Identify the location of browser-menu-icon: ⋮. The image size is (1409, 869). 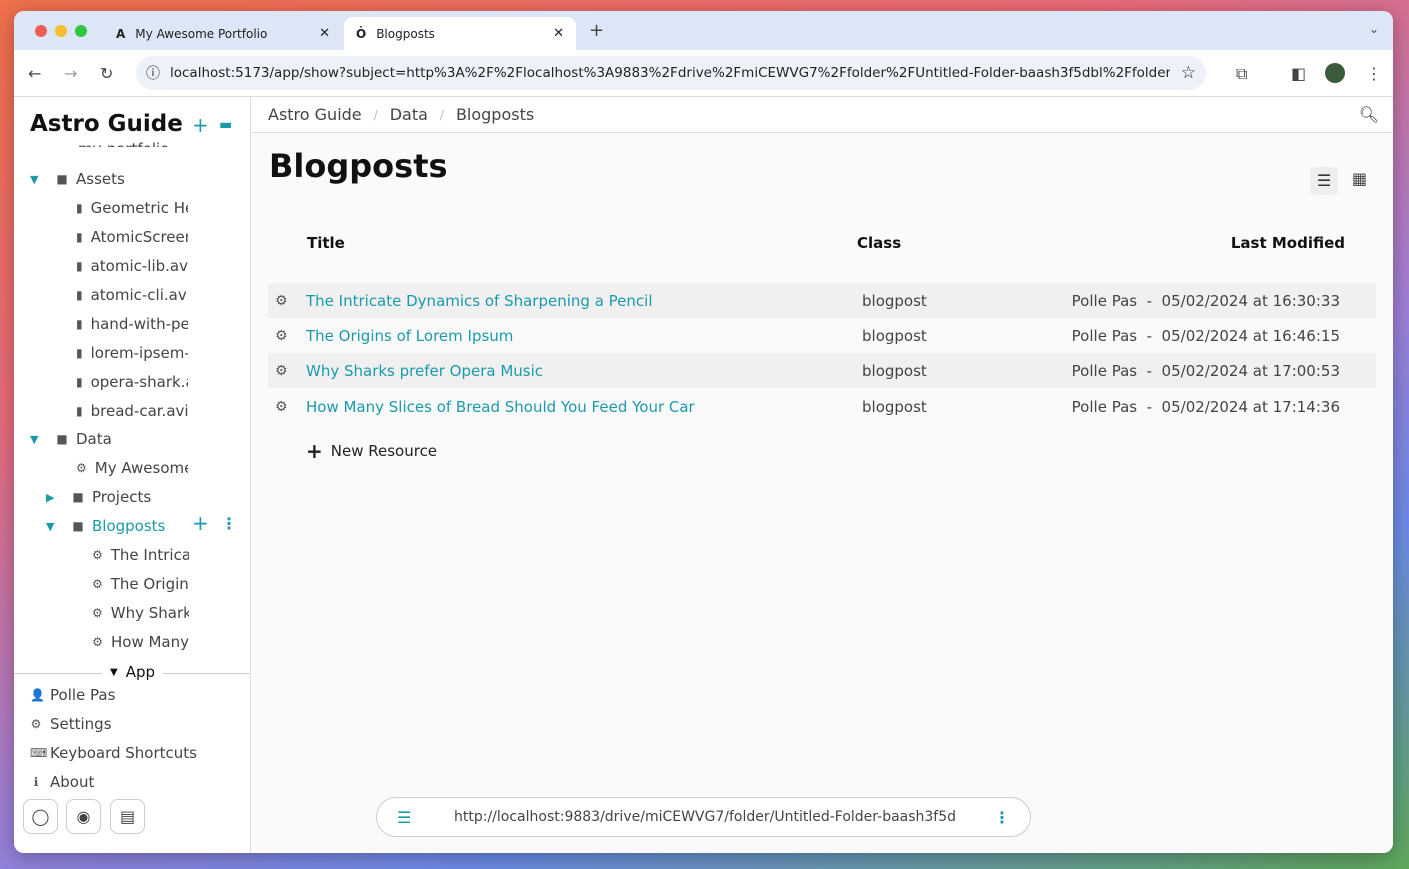
(1374, 73).